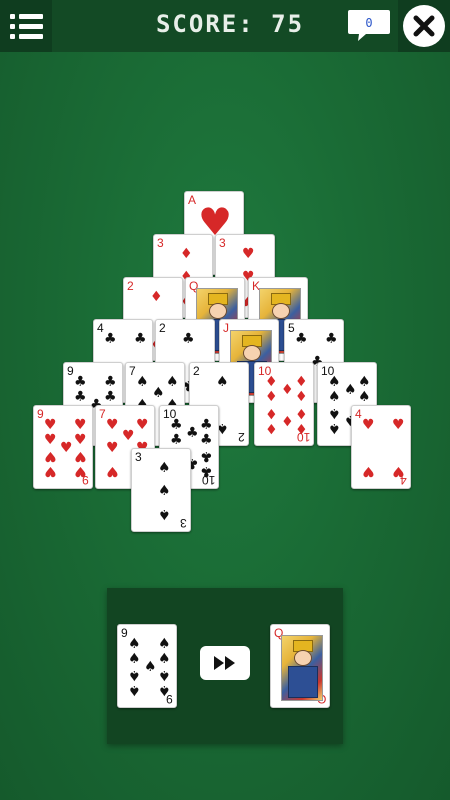 The image size is (450, 800). I want to click on pyramid-card-r6c6: 4 4 ♥ ♥ ♥ ♥, so click(381, 447).